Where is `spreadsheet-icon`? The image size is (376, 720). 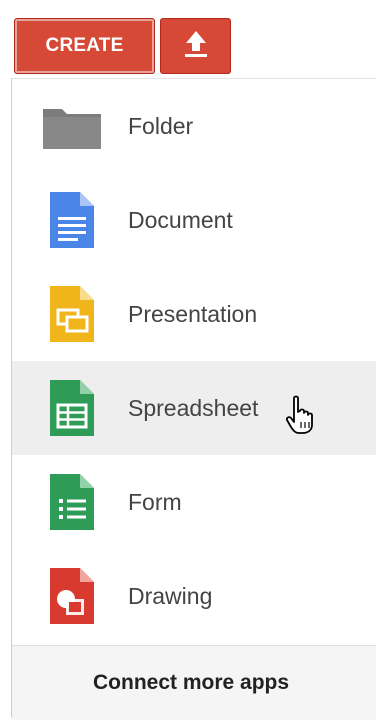
spreadsheet-icon is located at coordinates (72, 408).